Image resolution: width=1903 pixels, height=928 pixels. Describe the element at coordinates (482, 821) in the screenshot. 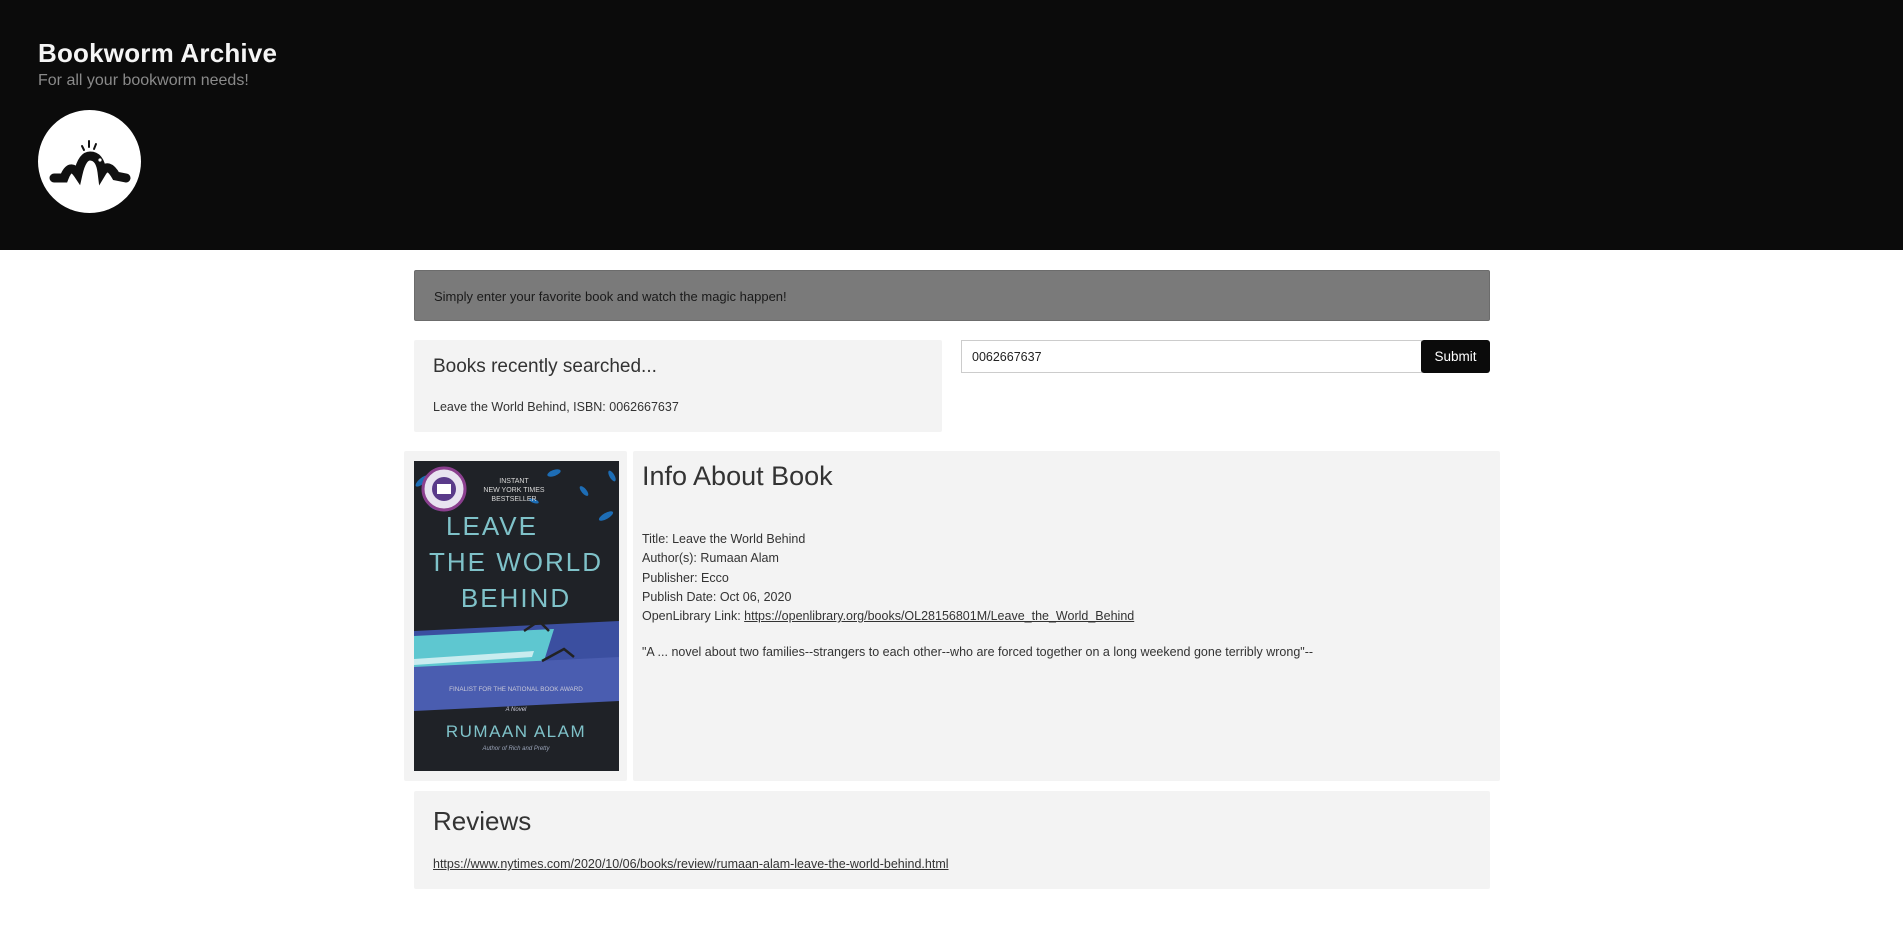

I see `reviews-title: Reviews` at that location.